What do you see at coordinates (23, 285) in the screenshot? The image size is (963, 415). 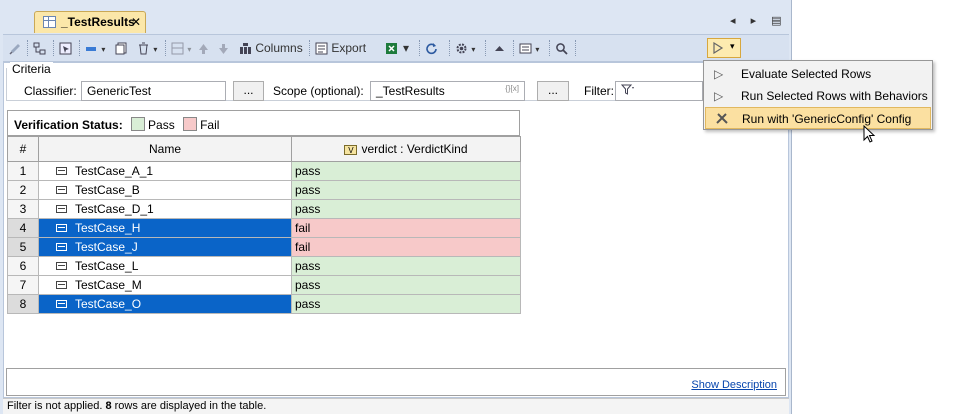 I see `row-number: 7` at bounding box center [23, 285].